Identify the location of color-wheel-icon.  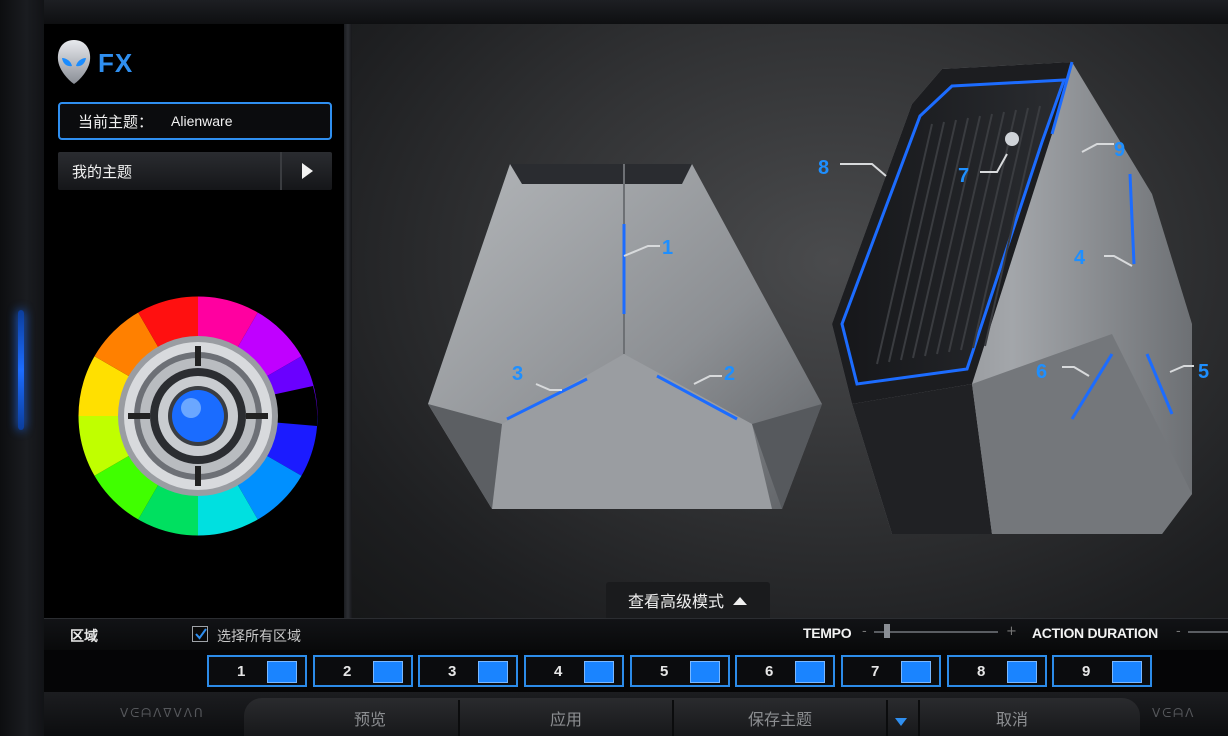
(198, 416).